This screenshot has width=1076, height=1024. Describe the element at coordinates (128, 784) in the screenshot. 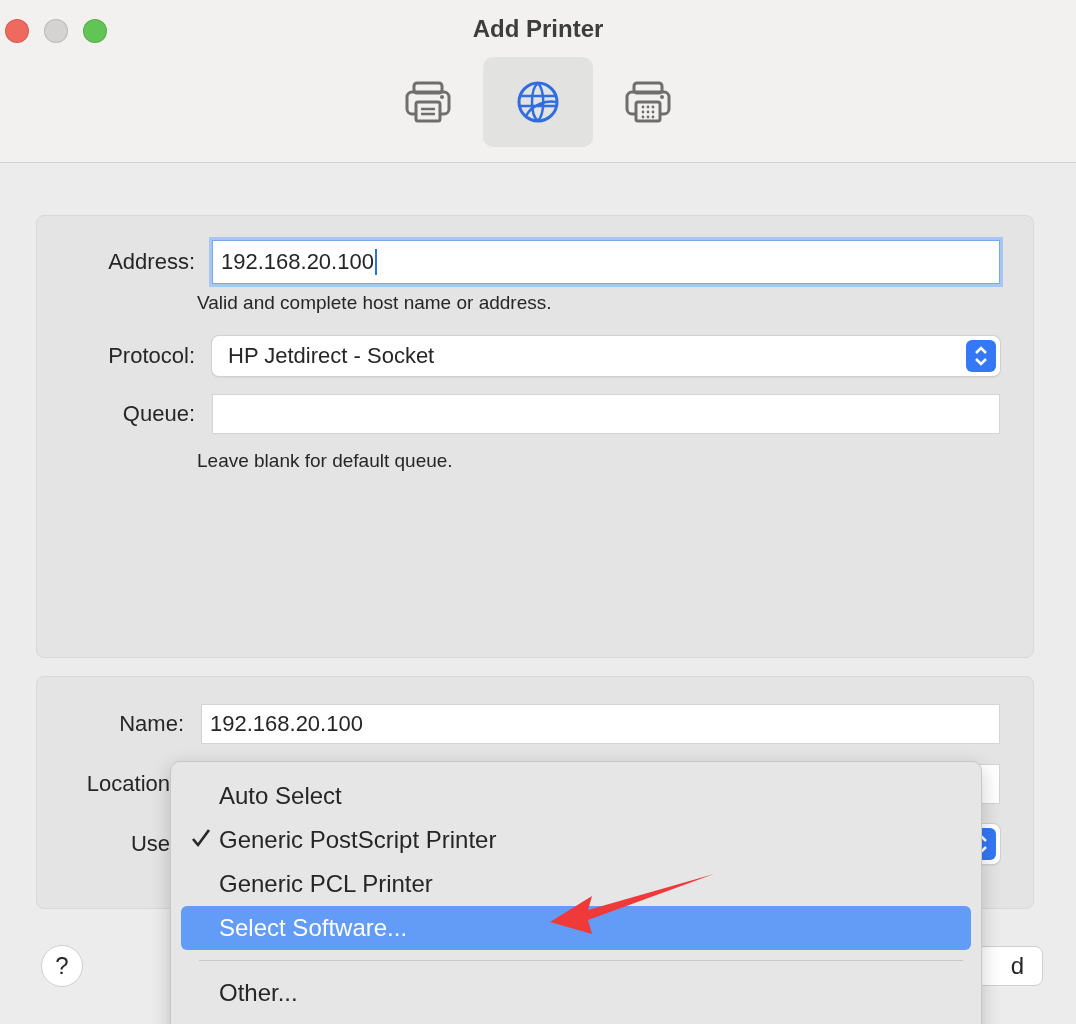

I see `field-label: Location` at that location.